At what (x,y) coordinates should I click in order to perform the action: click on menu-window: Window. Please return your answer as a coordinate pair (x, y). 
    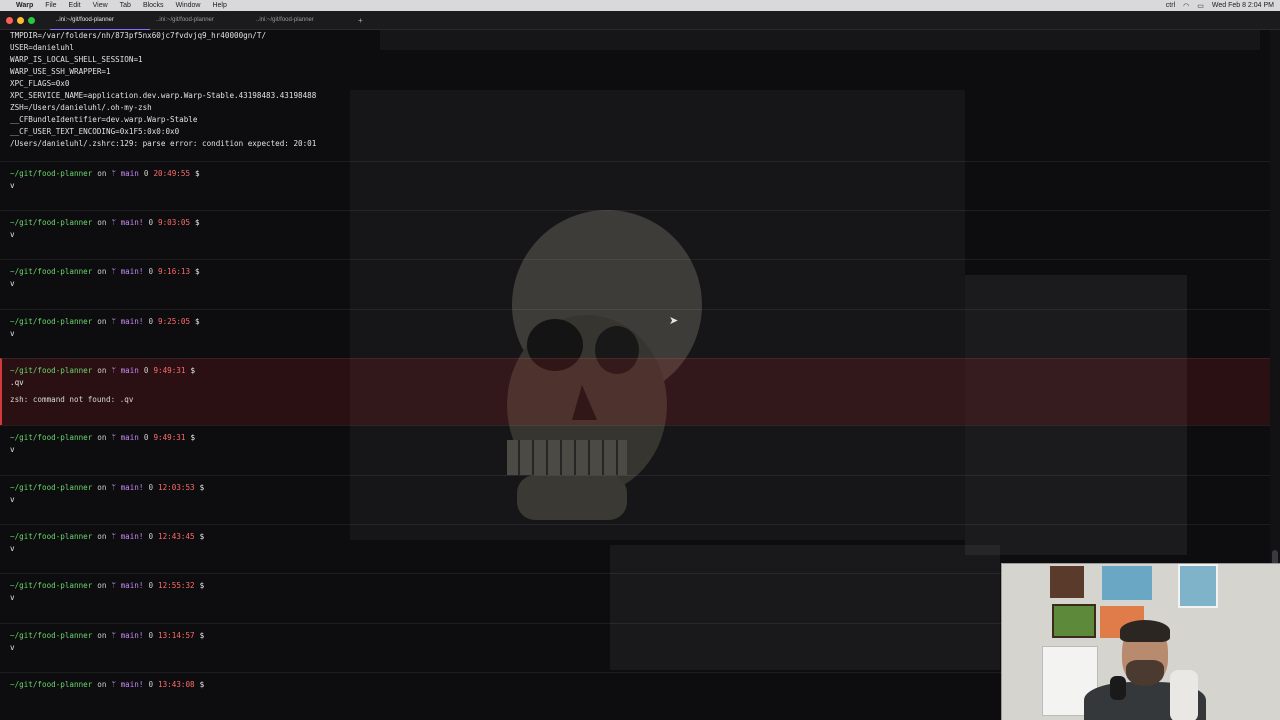
    Looking at the image, I should click on (188, 5).